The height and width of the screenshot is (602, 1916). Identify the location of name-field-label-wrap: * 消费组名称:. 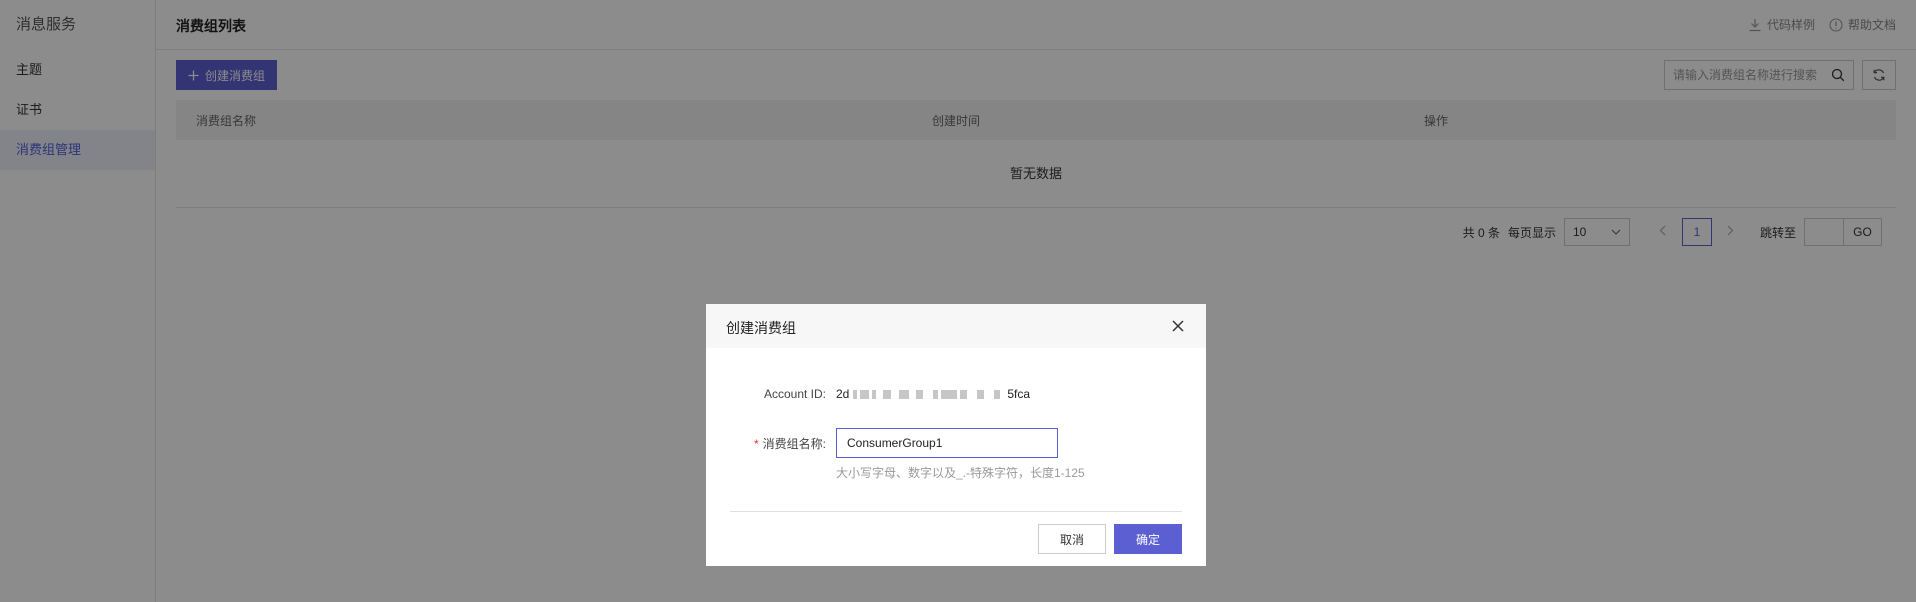
(771, 443).